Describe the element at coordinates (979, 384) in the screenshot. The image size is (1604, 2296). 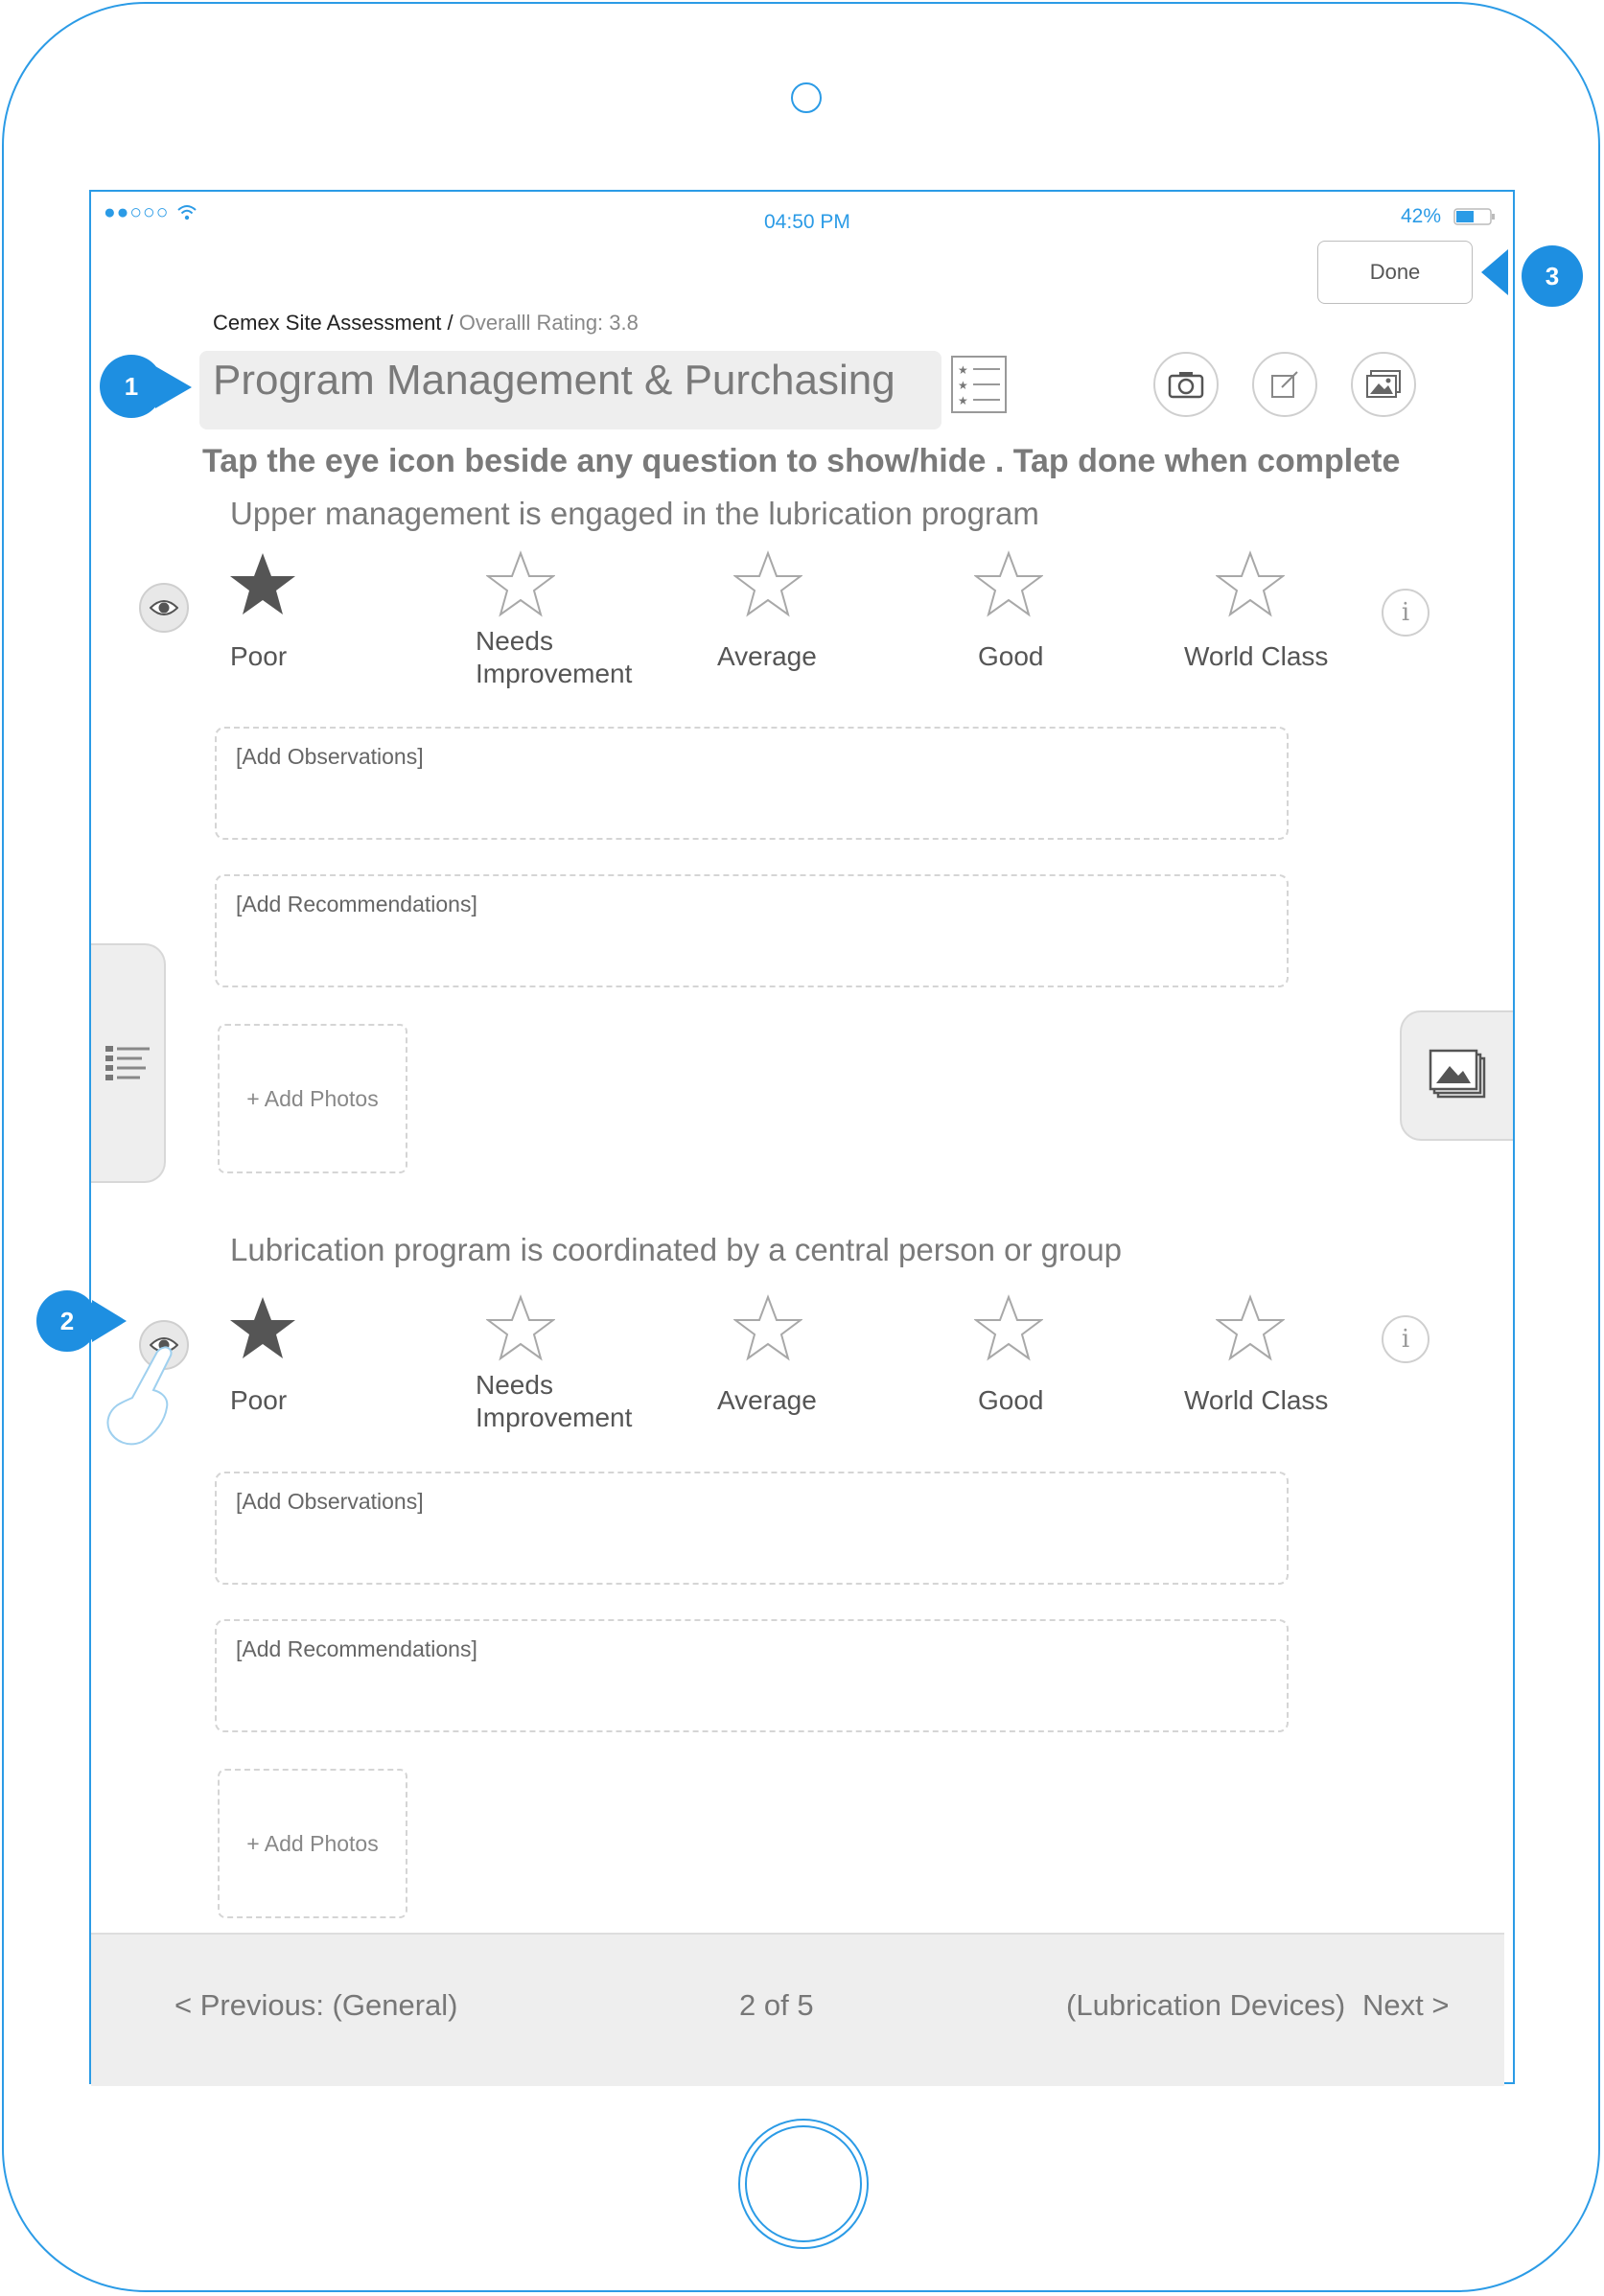
I see `rating-list-icon: ★ ★ ★` at that location.